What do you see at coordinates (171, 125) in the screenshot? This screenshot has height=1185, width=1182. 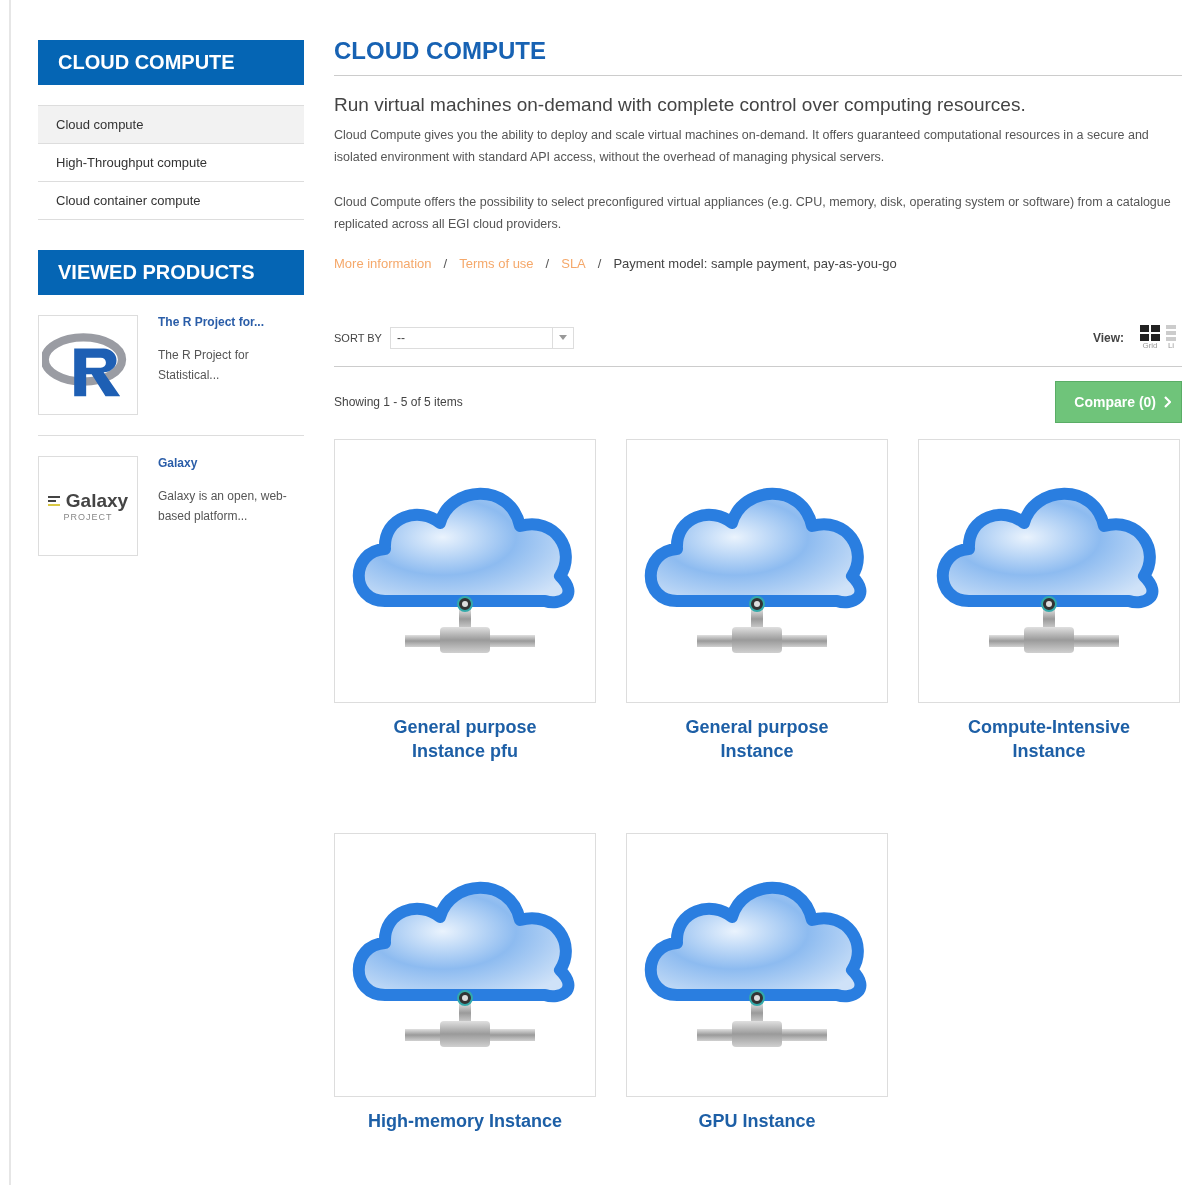 I see `category-link: Cloud compute` at bounding box center [171, 125].